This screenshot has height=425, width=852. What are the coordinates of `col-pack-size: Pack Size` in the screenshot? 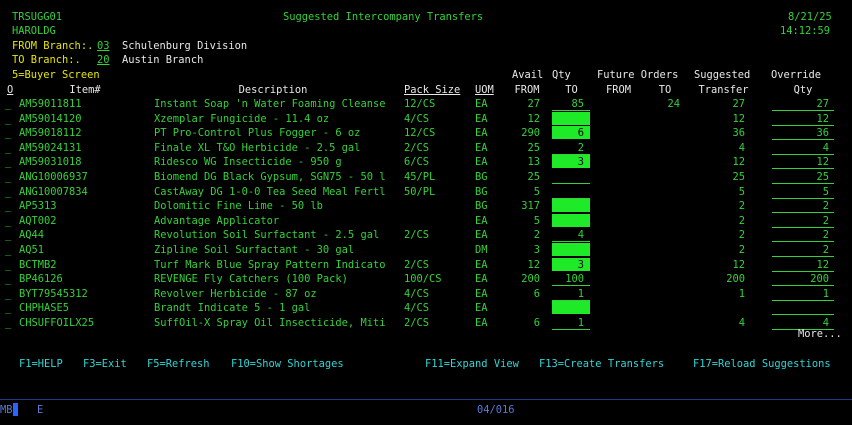 It's located at (432, 90).